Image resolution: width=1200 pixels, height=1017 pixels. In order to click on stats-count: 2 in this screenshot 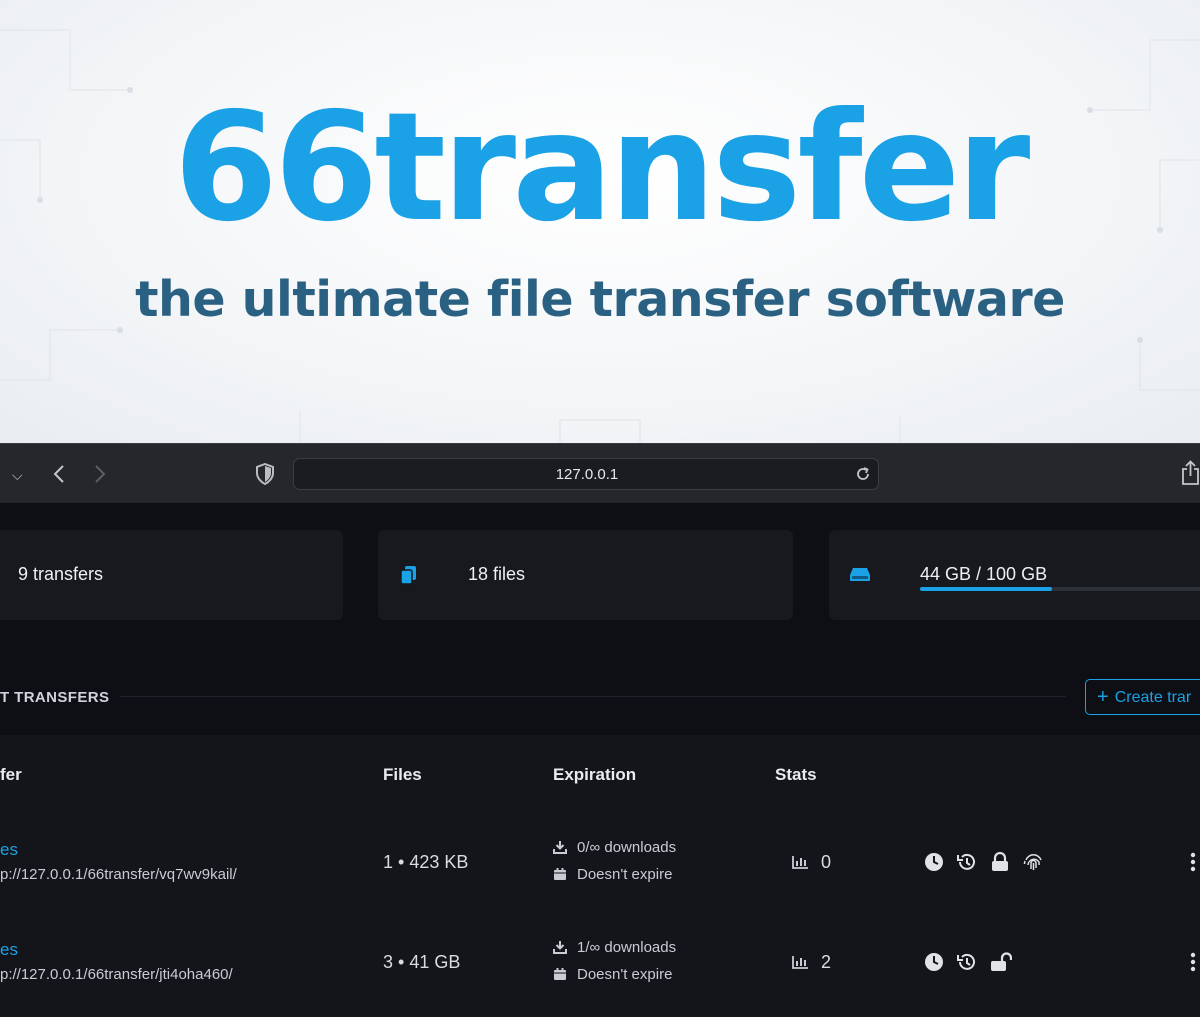, I will do `click(826, 962)`.